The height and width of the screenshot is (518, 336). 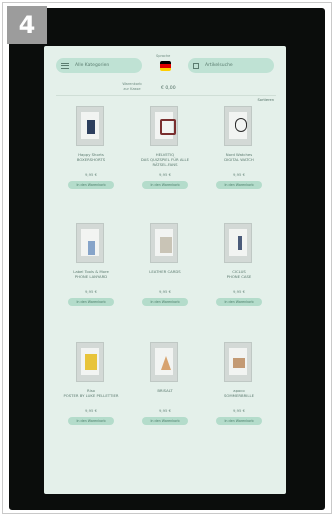 I want to click on cart-label: Warenkorb zur Kasse, so click(x=132, y=87).